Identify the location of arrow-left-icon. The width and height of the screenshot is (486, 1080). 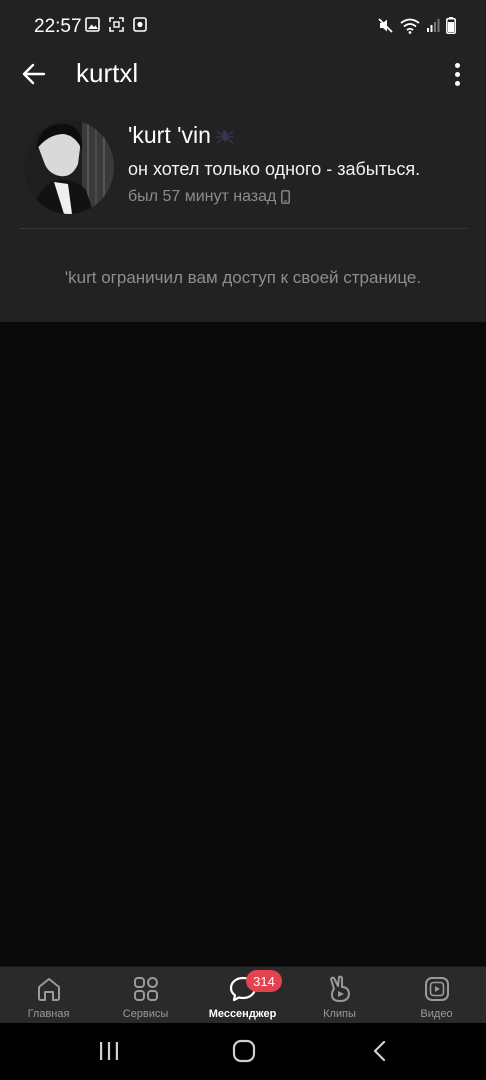
(34, 74).